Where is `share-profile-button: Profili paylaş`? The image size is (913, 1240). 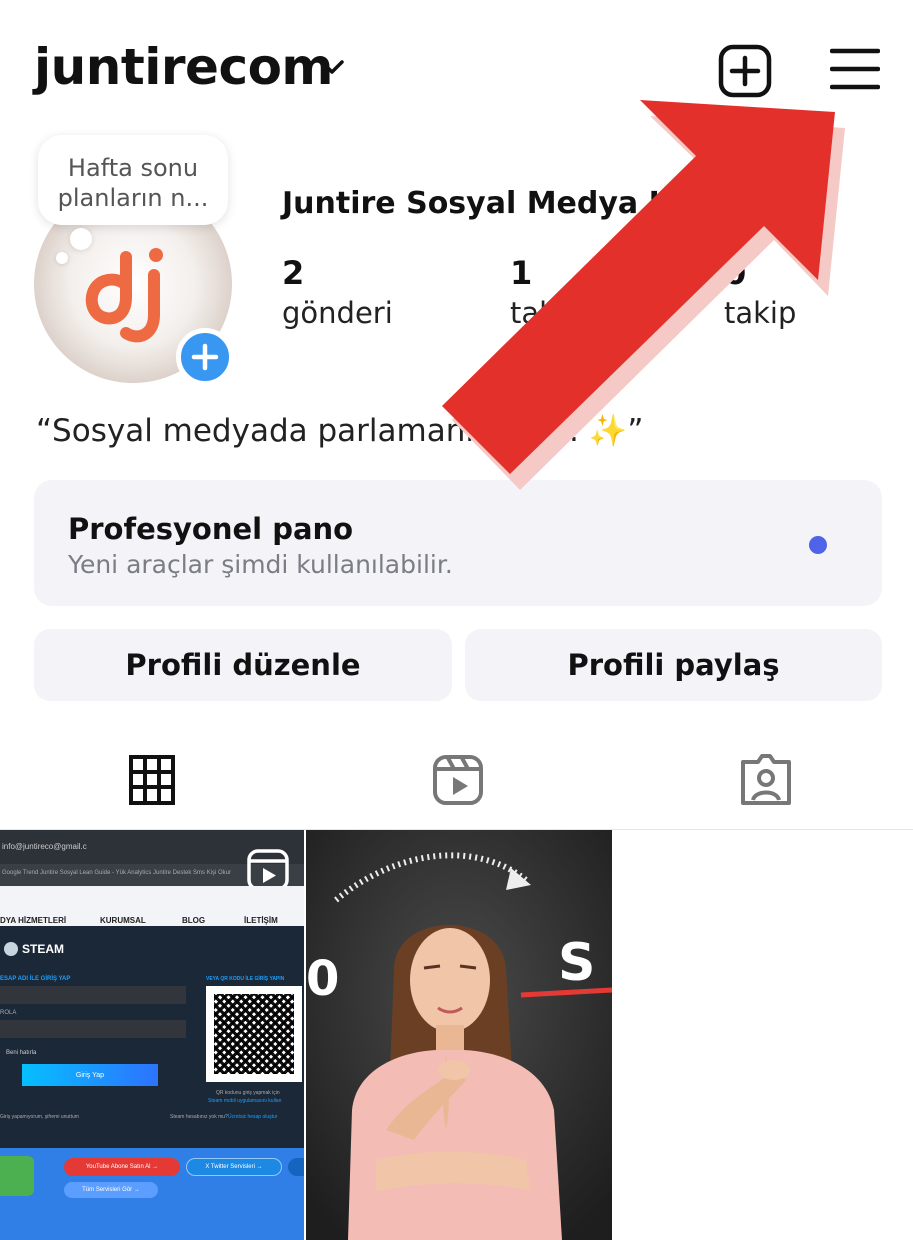
share-profile-button: Profili paylaş is located at coordinates (673, 665).